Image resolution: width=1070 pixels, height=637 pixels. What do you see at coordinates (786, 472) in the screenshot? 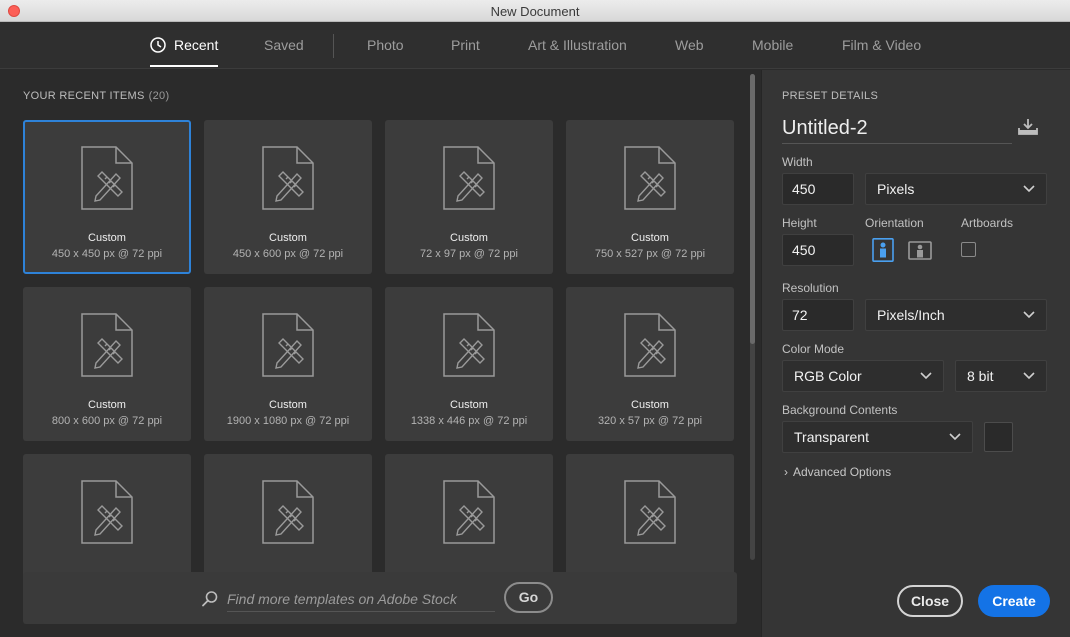
I see `chevron-right-icon: ›` at bounding box center [786, 472].